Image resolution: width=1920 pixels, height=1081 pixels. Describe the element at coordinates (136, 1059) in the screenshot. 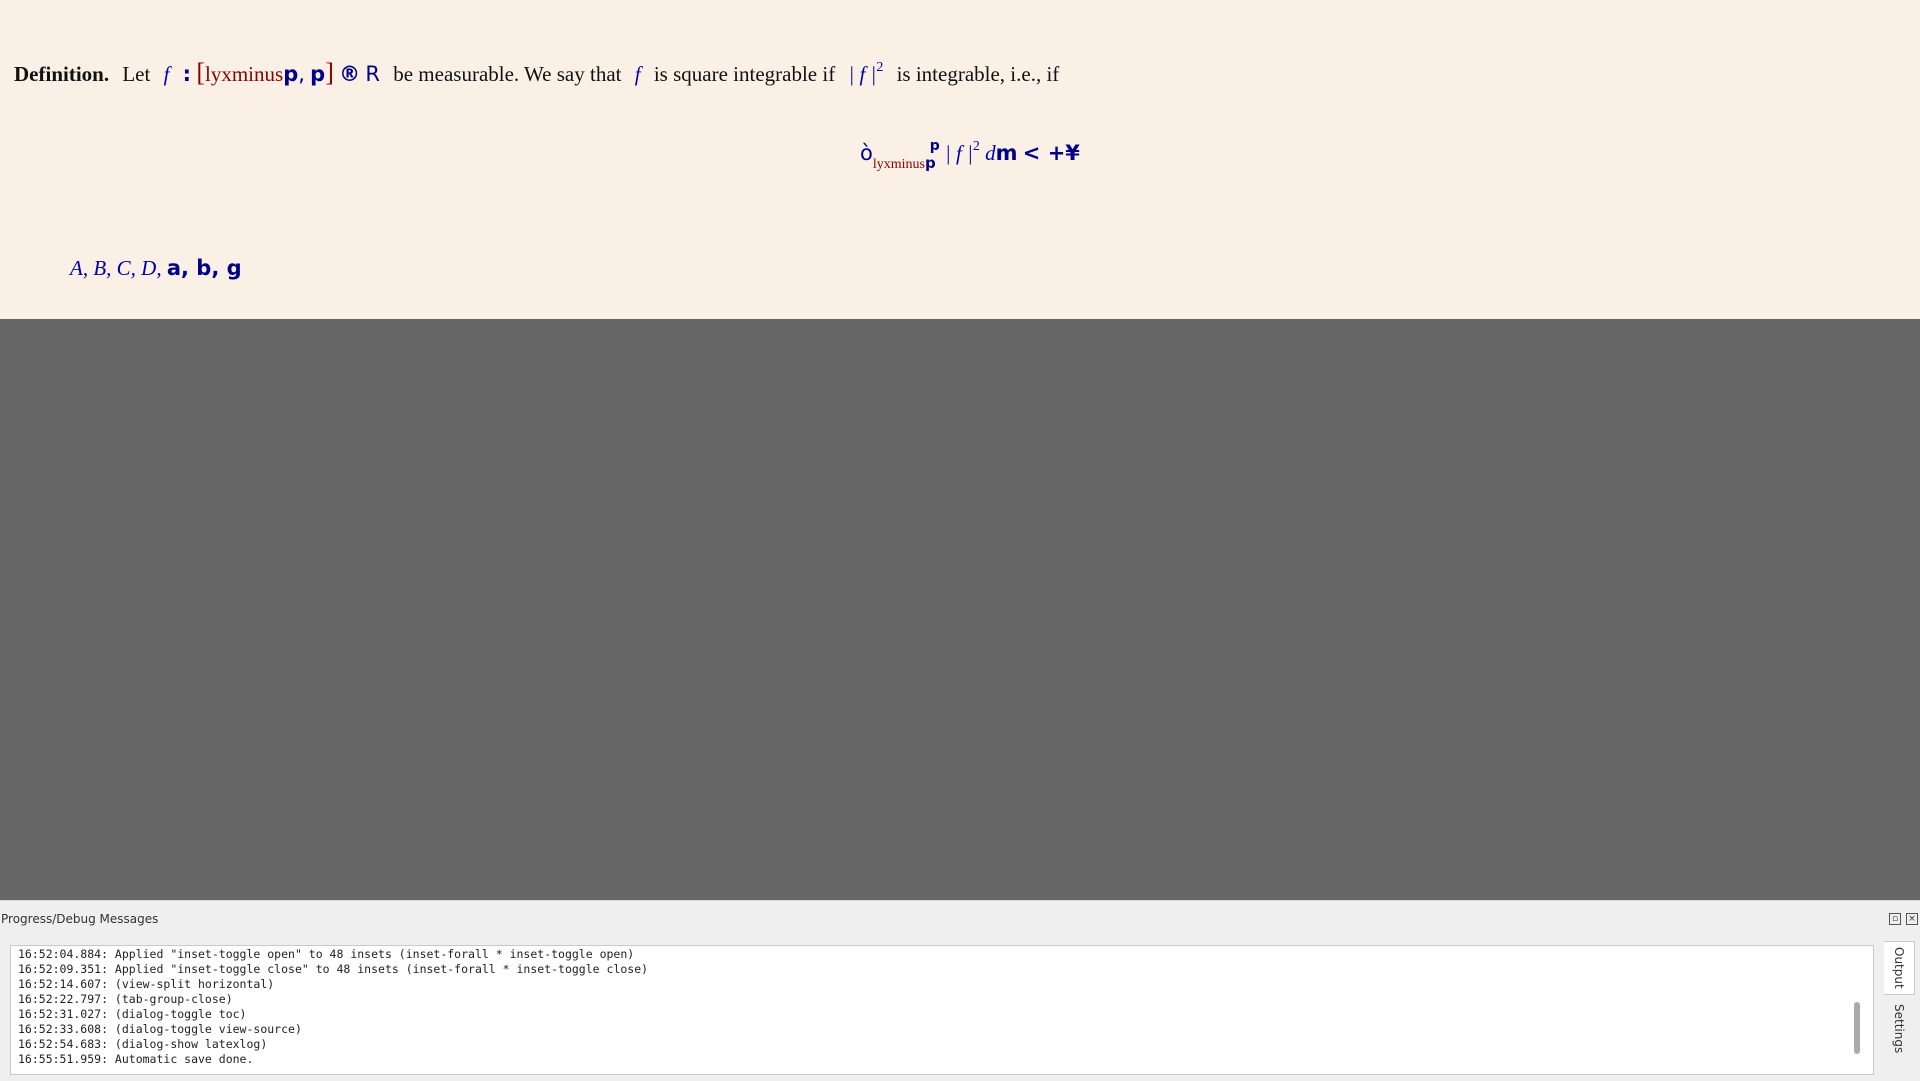

I see `log-line: 16:55:51.959: Automatic save done.` at that location.